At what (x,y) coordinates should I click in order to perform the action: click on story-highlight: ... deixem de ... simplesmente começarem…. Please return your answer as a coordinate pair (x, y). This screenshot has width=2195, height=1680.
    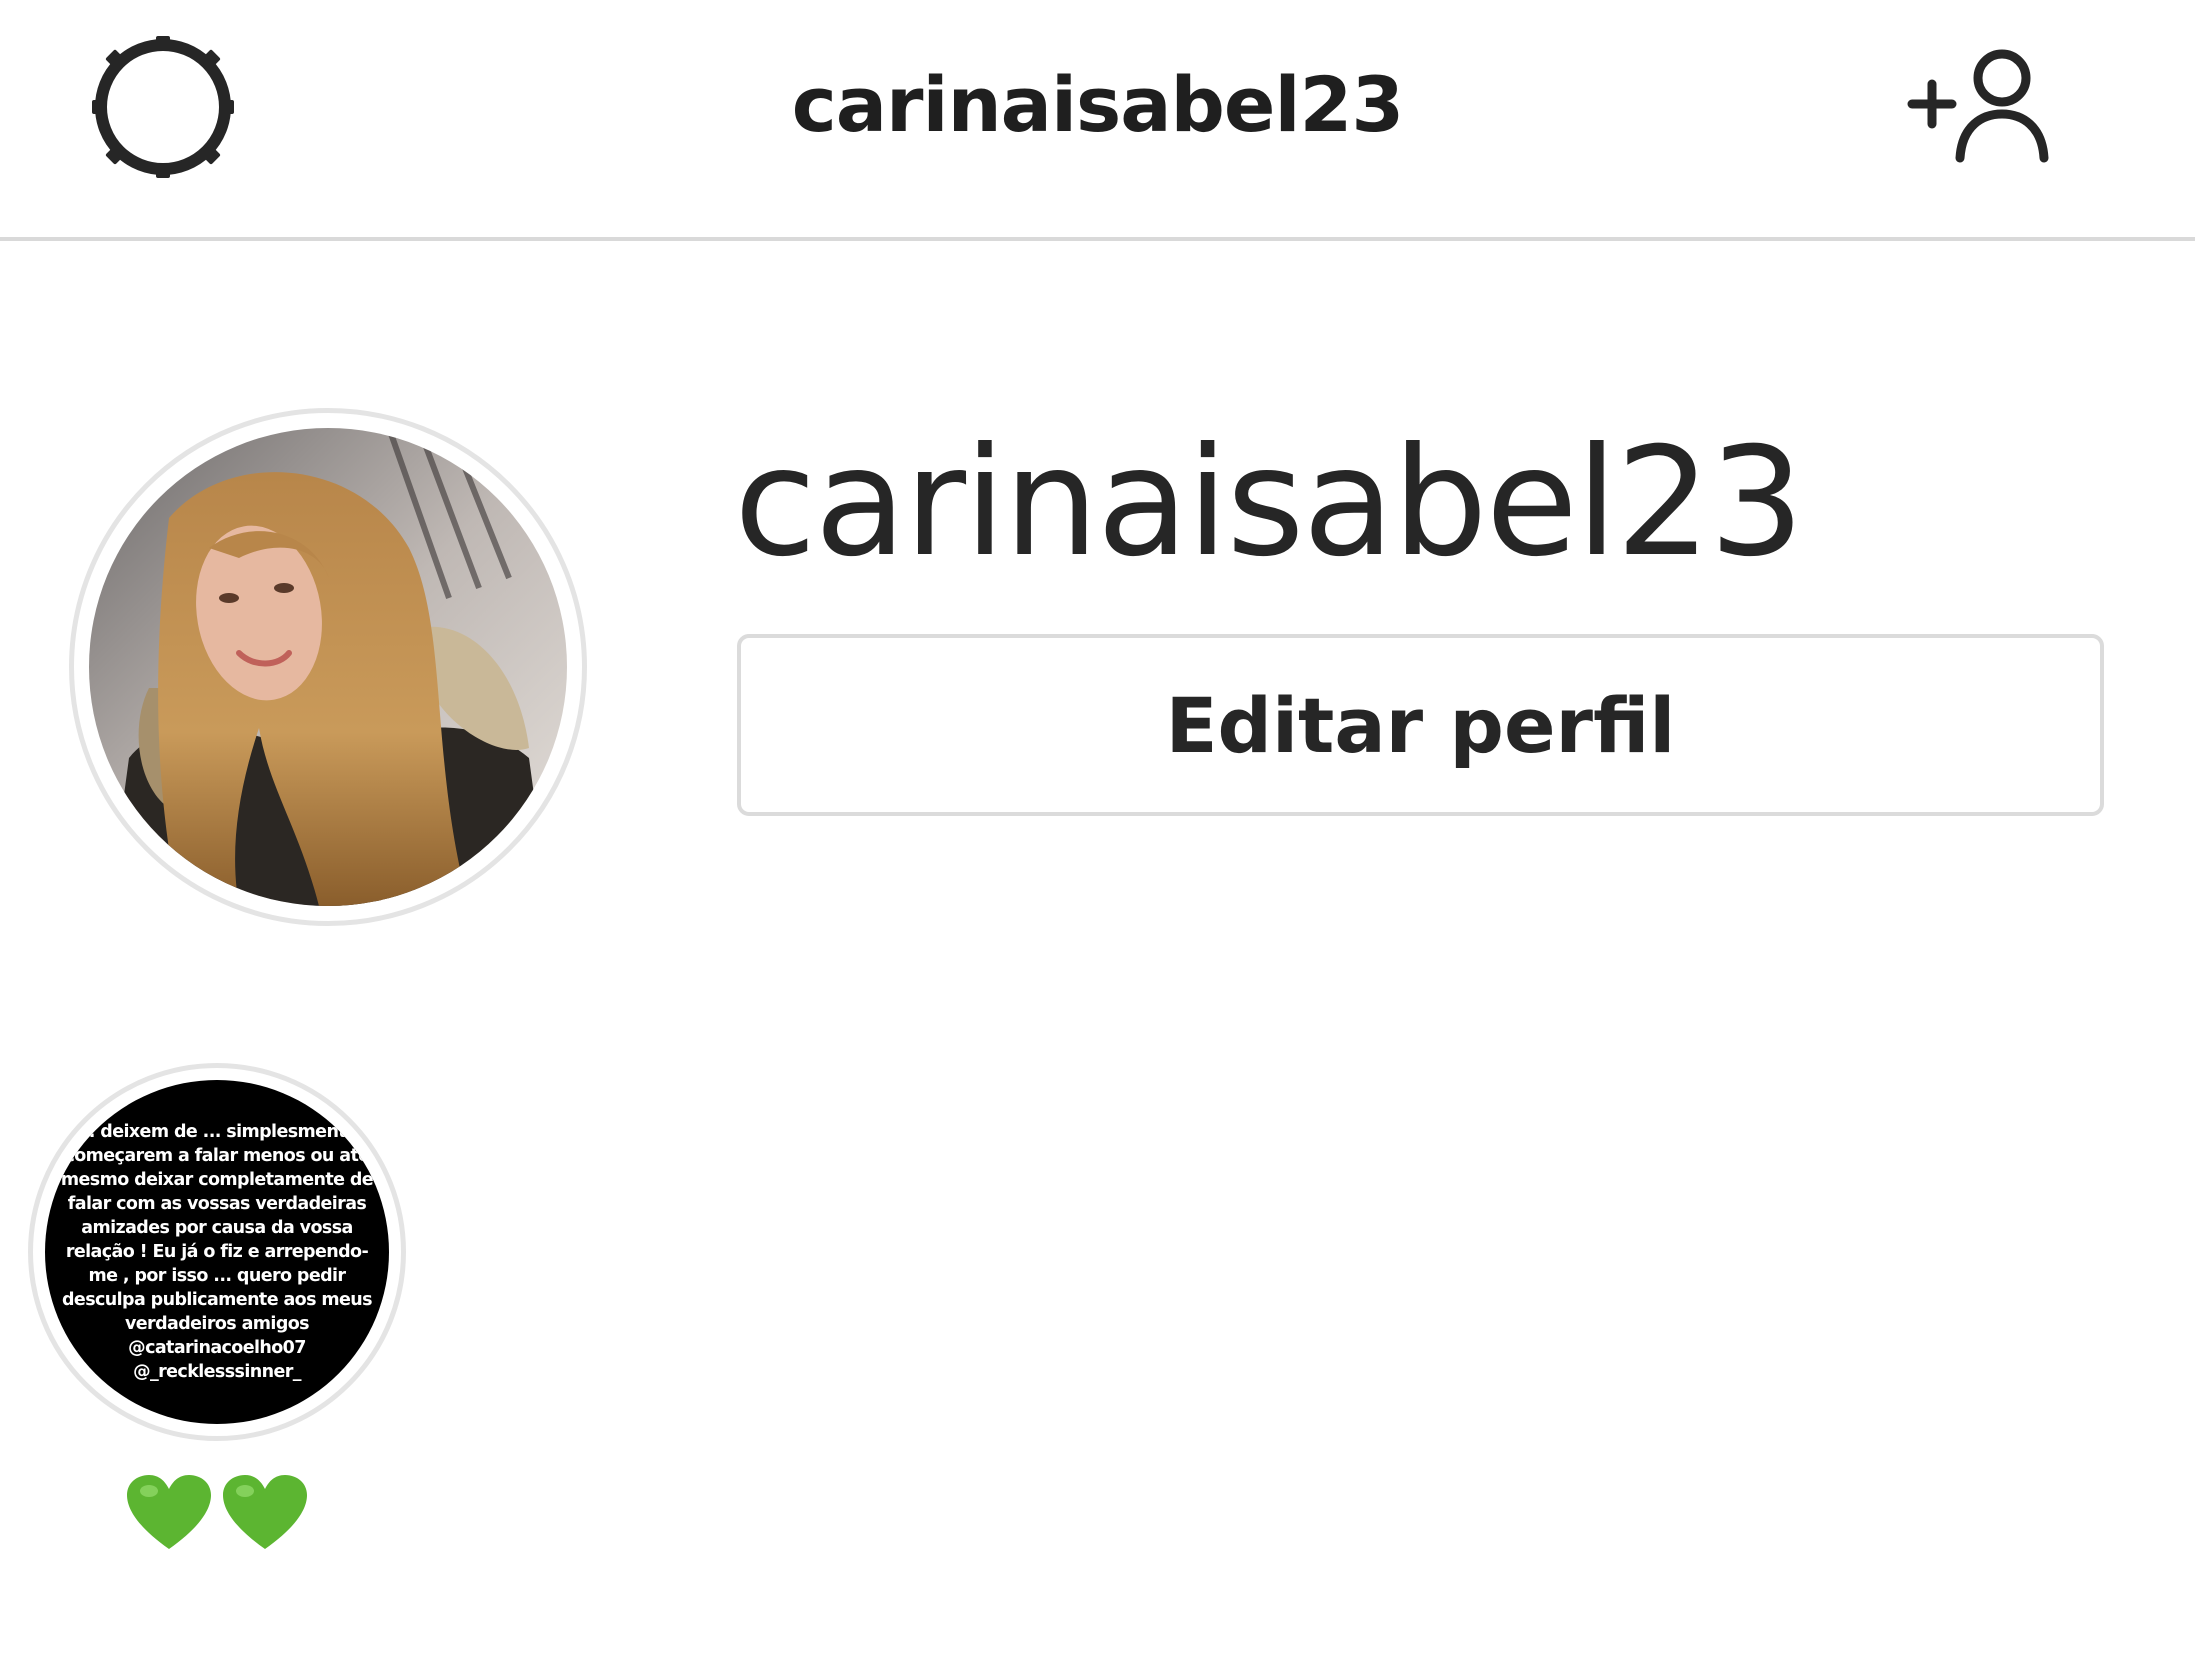
    Looking at the image, I should click on (217, 1308).